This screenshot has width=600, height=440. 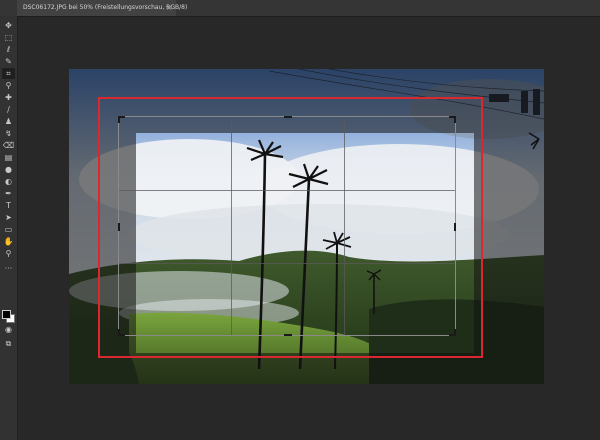 What do you see at coordinates (8, 121) in the screenshot?
I see `clone-stamp-tool-icon: ♟` at bounding box center [8, 121].